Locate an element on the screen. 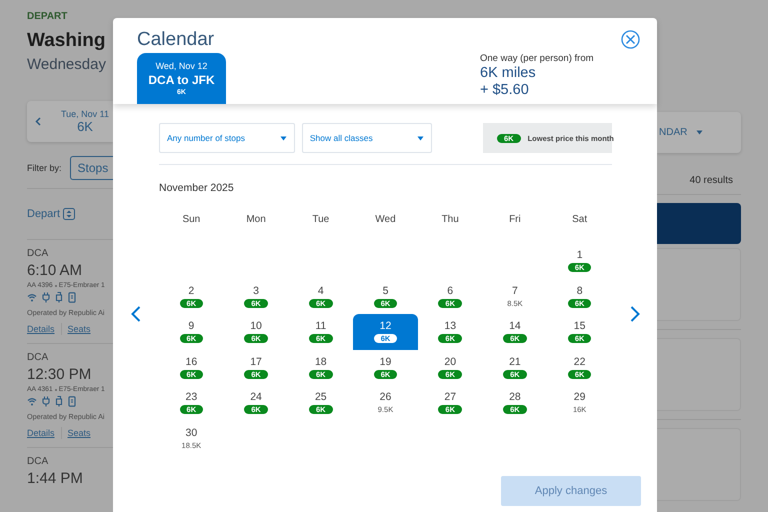 The height and width of the screenshot is (512, 768). fare-label: One way (per person) from is located at coordinates (537, 58).